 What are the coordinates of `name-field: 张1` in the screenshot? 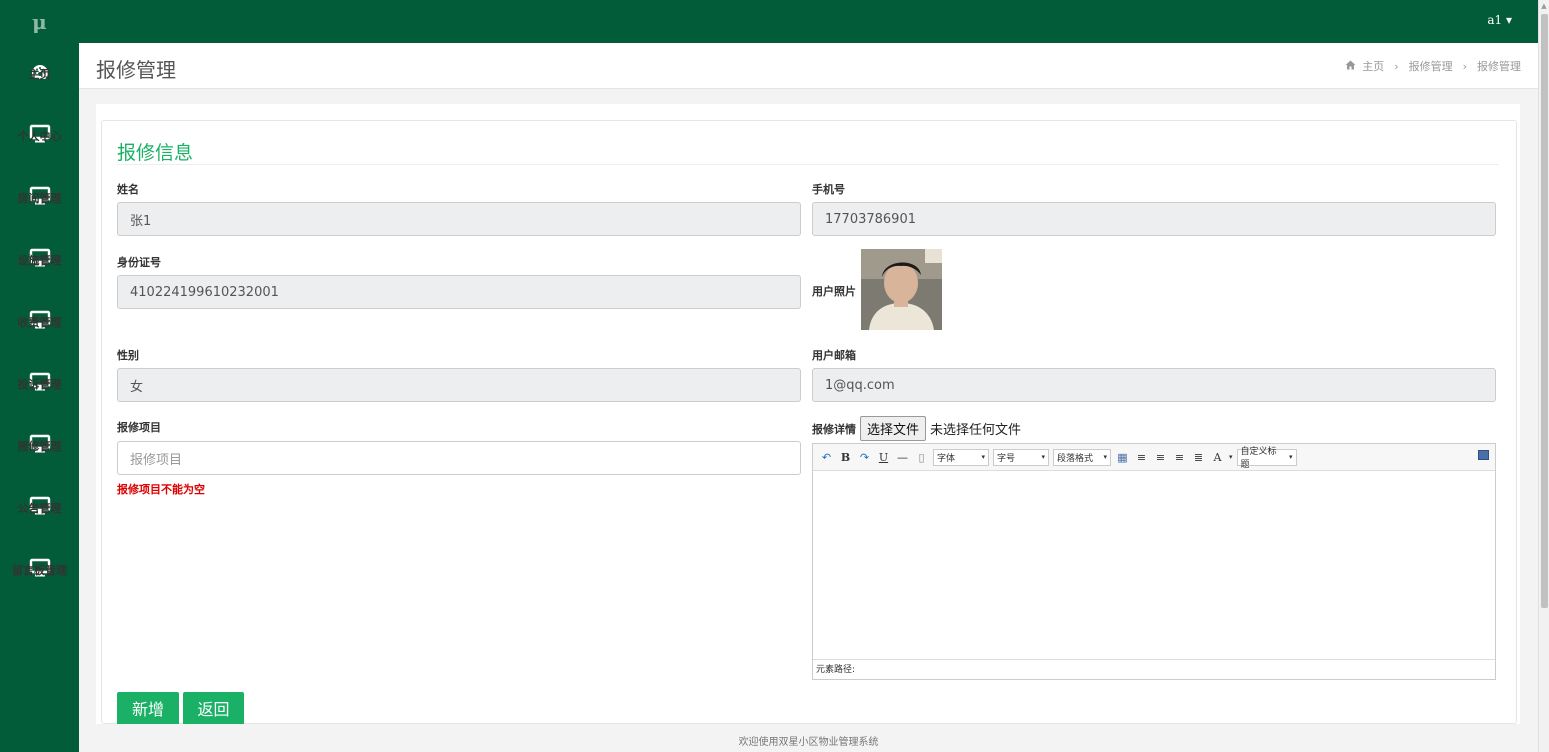 It's located at (459, 219).